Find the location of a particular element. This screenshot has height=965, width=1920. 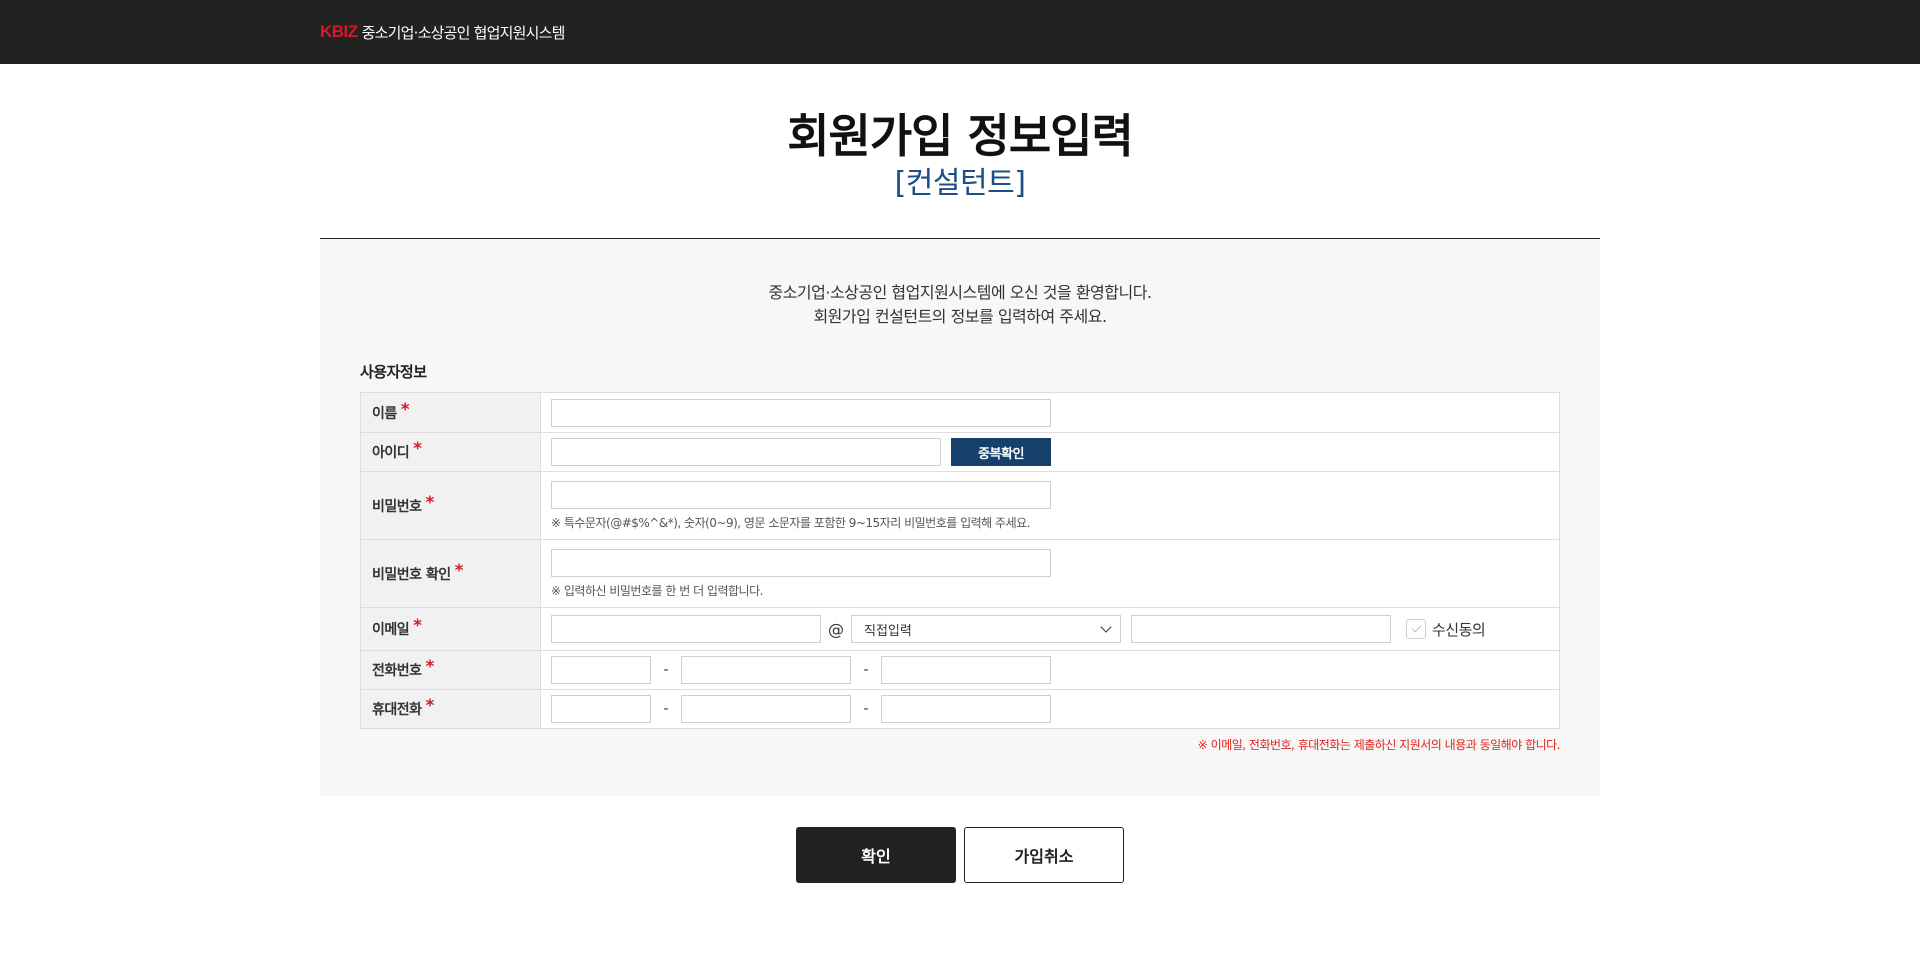

welcome-line-2: 회원가입 컨설턴트의 정보를 입력하여 주세요. is located at coordinates (960, 316).